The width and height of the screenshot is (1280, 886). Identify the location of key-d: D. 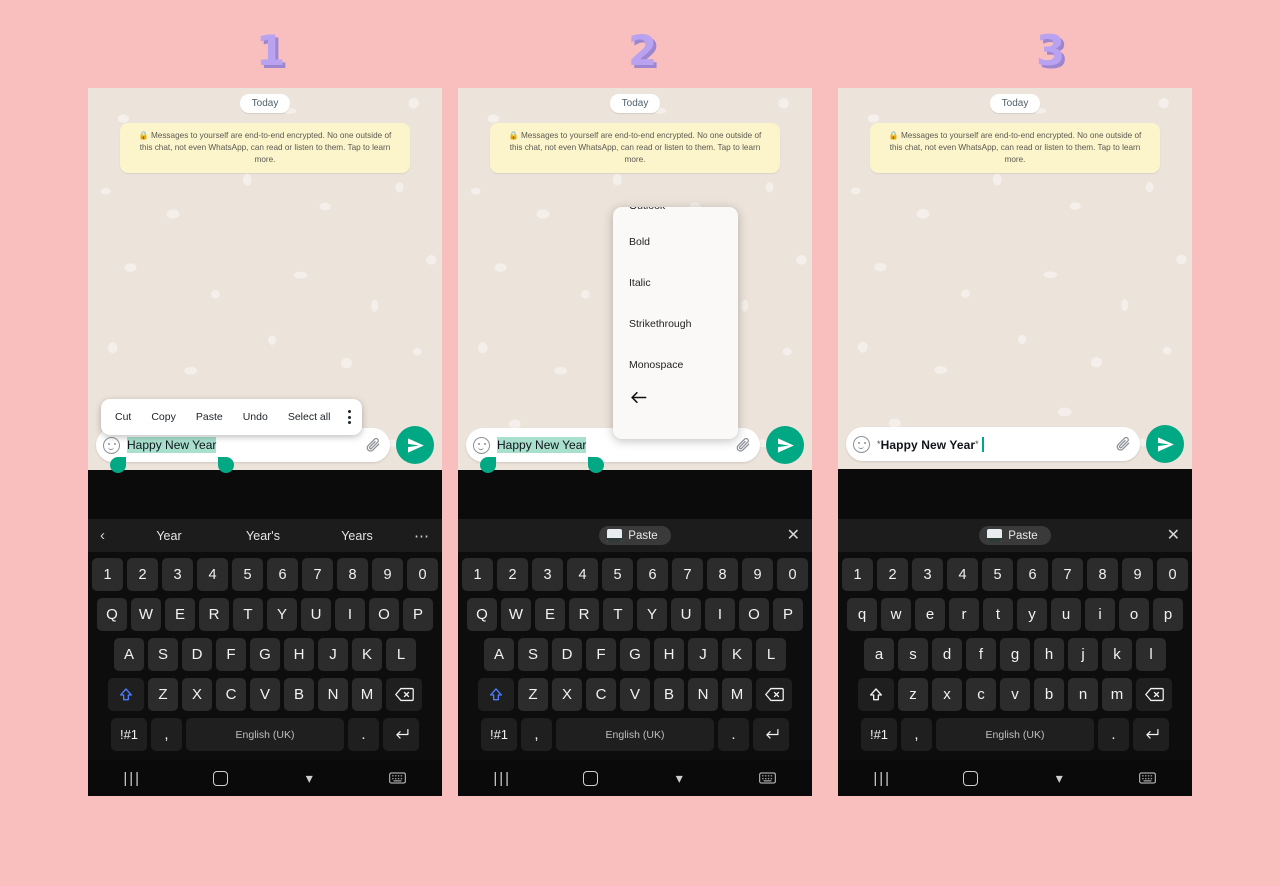
(197, 654).